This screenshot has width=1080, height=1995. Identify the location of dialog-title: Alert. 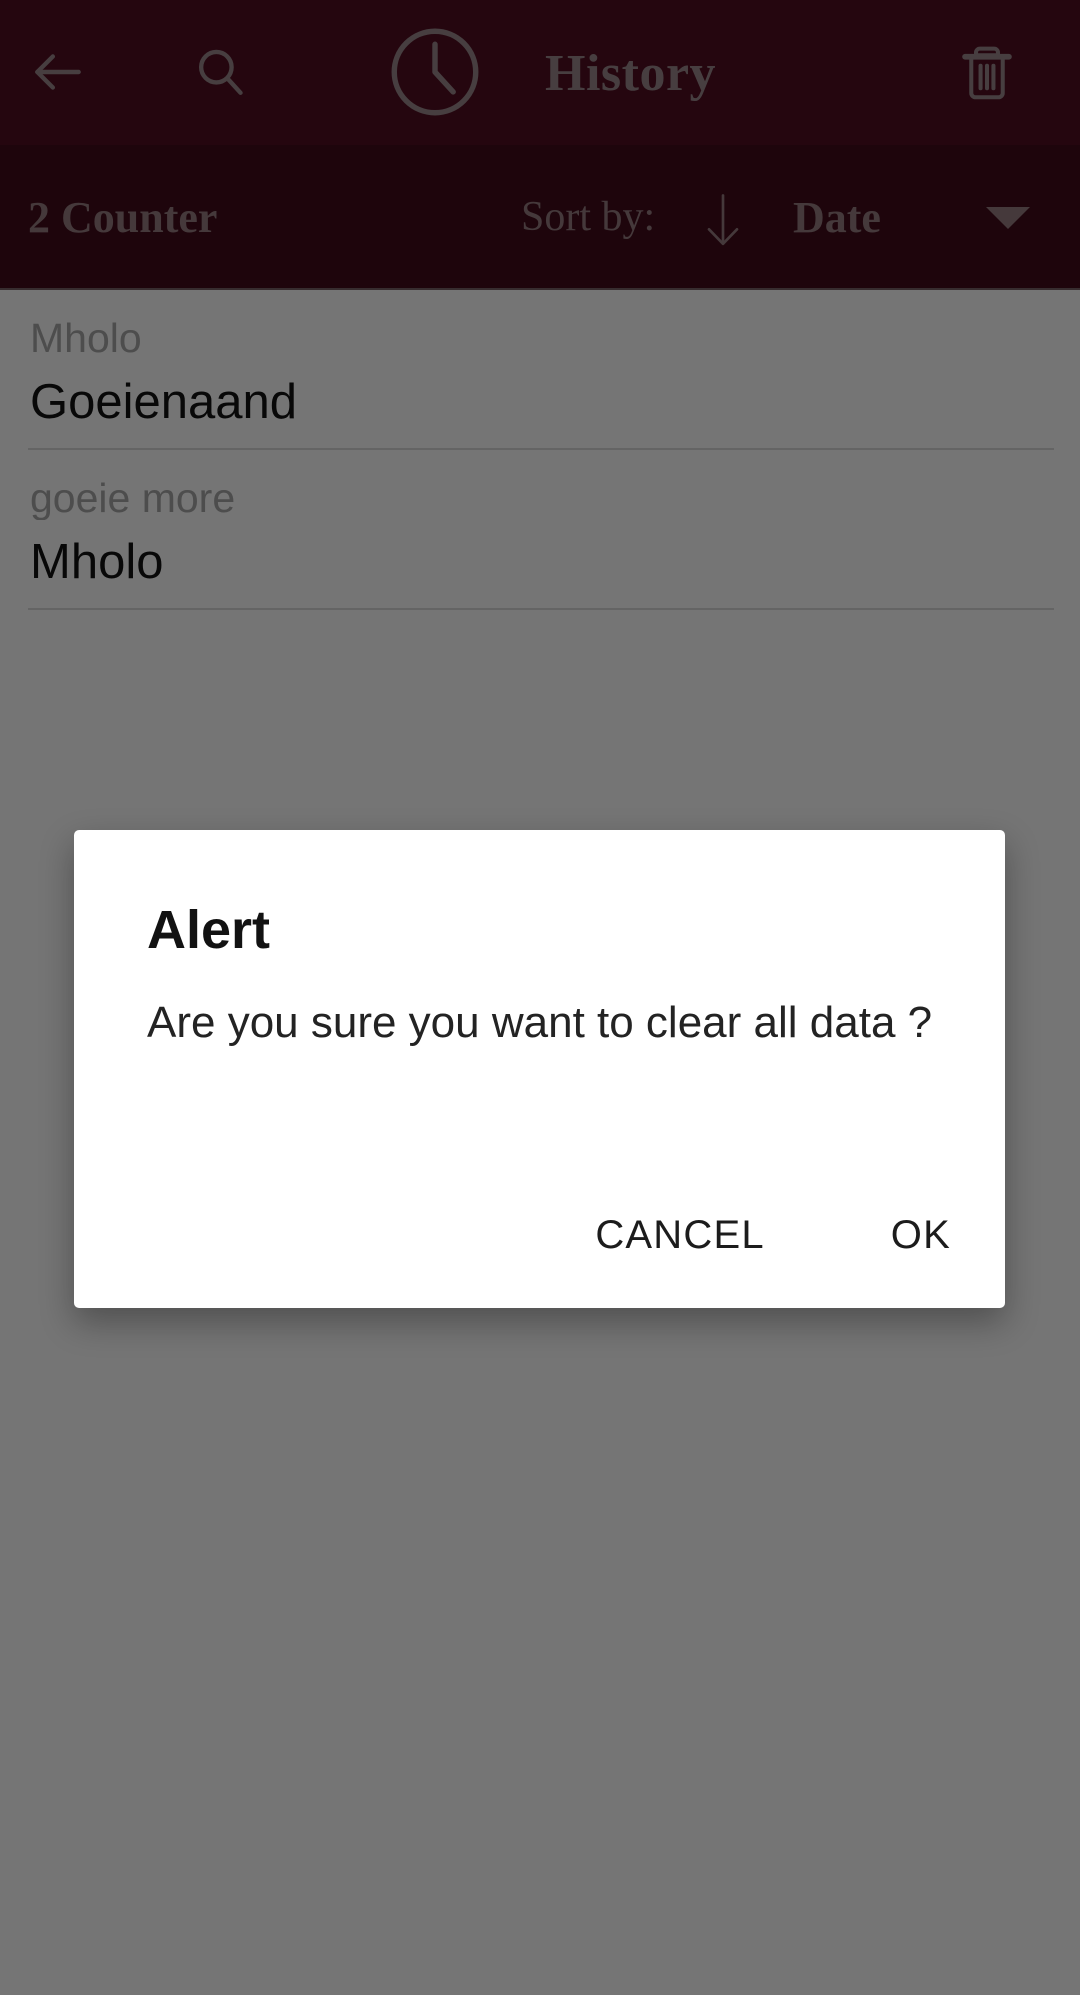
(209, 930).